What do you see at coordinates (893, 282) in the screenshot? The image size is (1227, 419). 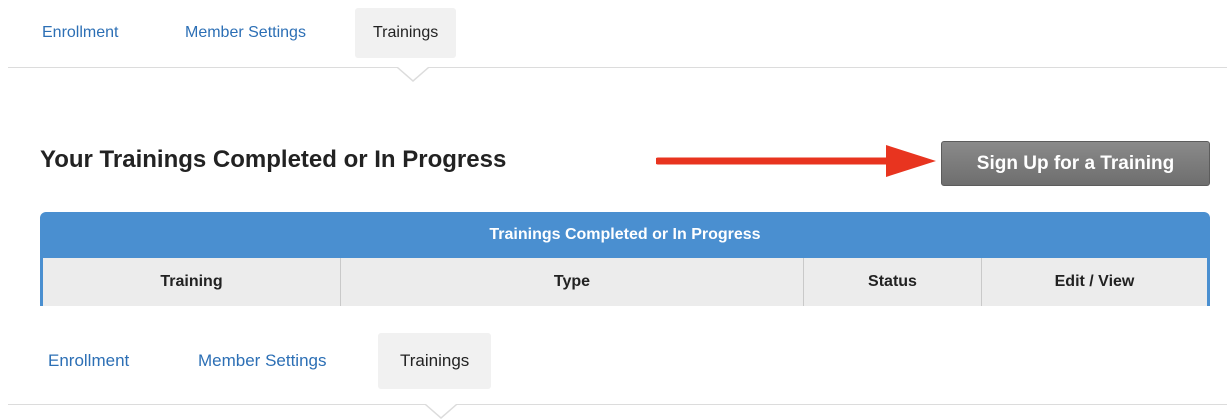 I see `column-header-status: Status` at bounding box center [893, 282].